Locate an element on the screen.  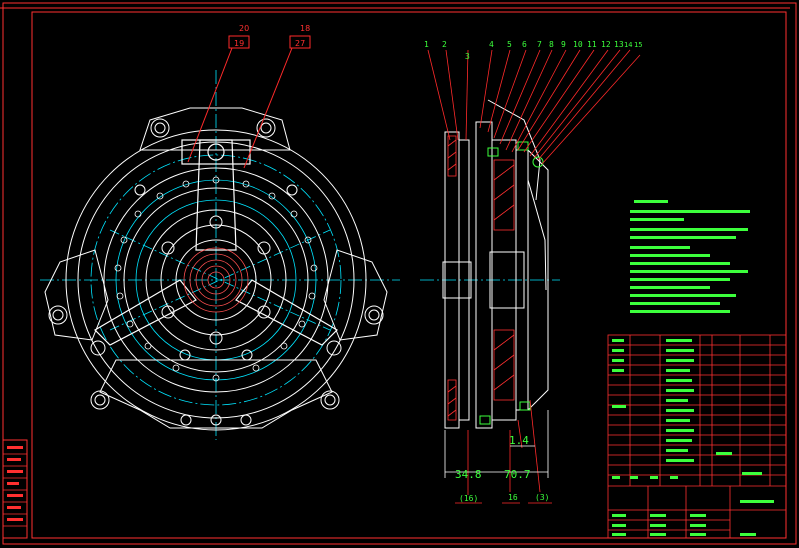
callout-18: 18 is located at coordinates (305, 28).